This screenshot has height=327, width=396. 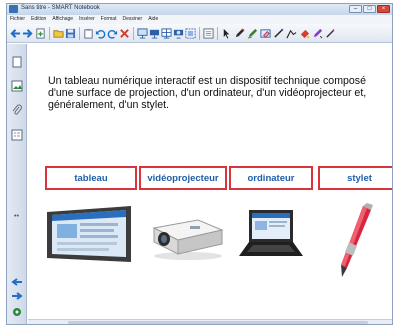 What do you see at coordinates (17, 110) in the screenshot?
I see `attachments-icon` at bounding box center [17, 110].